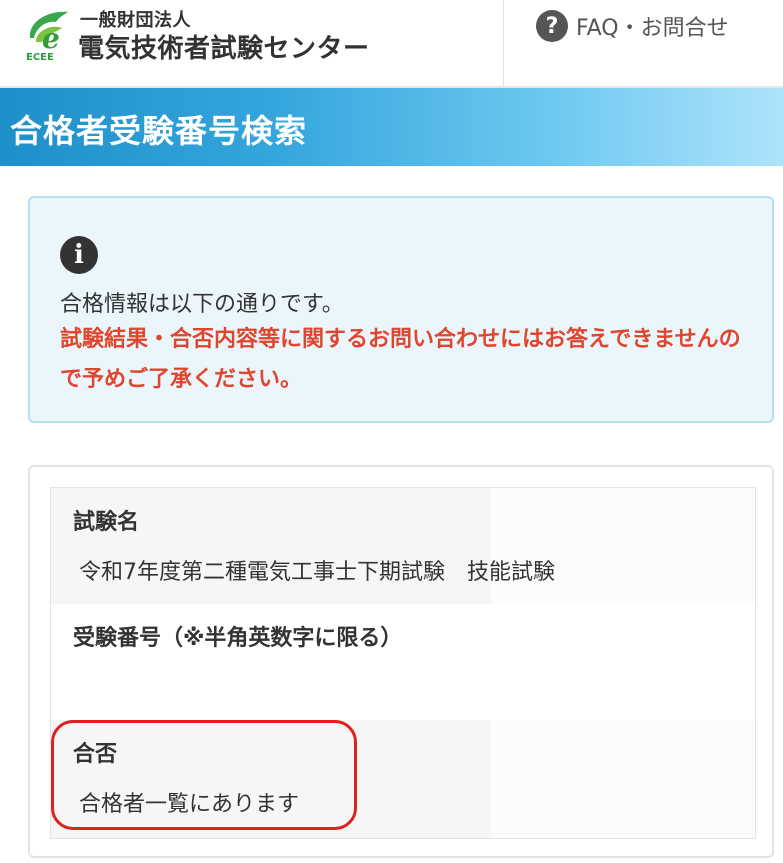 This screenshot has width=783, height=863. Describe the element at coordinates (503, 44) in the screenshot. I see `nav-separator` at that location.